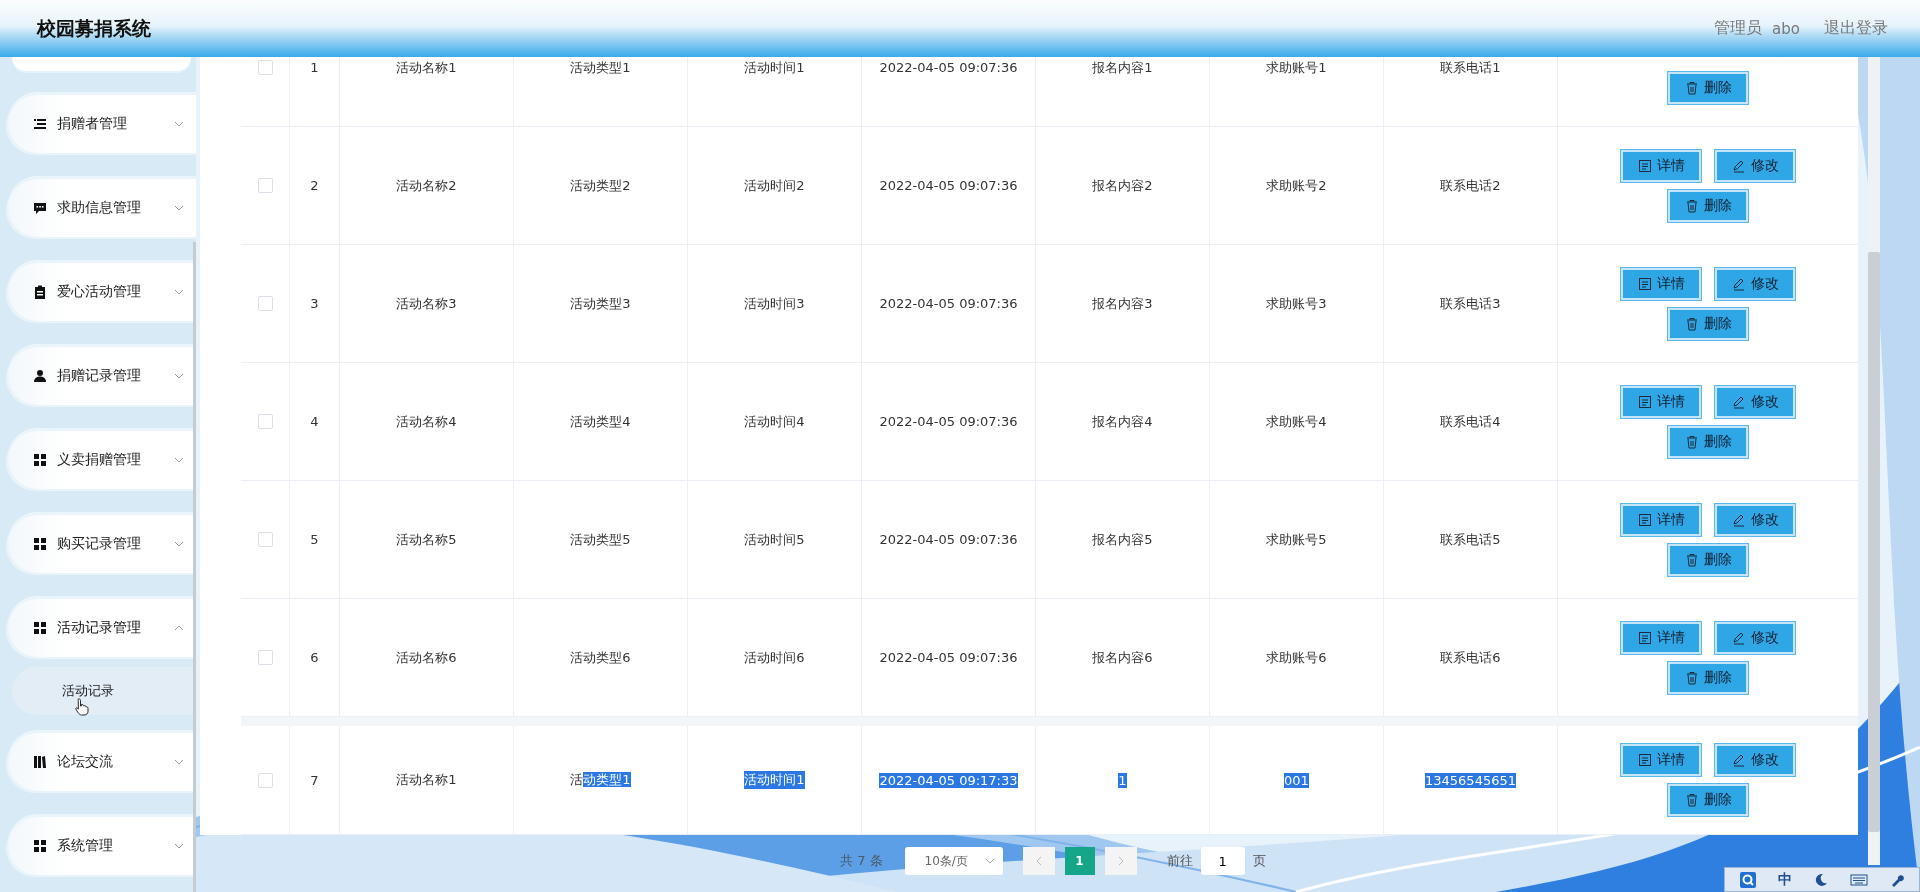 The image size is (1920, 892). Describe the element at coordinates (1079, 861) in the screenshot. I see `page-button: 1` at that location.